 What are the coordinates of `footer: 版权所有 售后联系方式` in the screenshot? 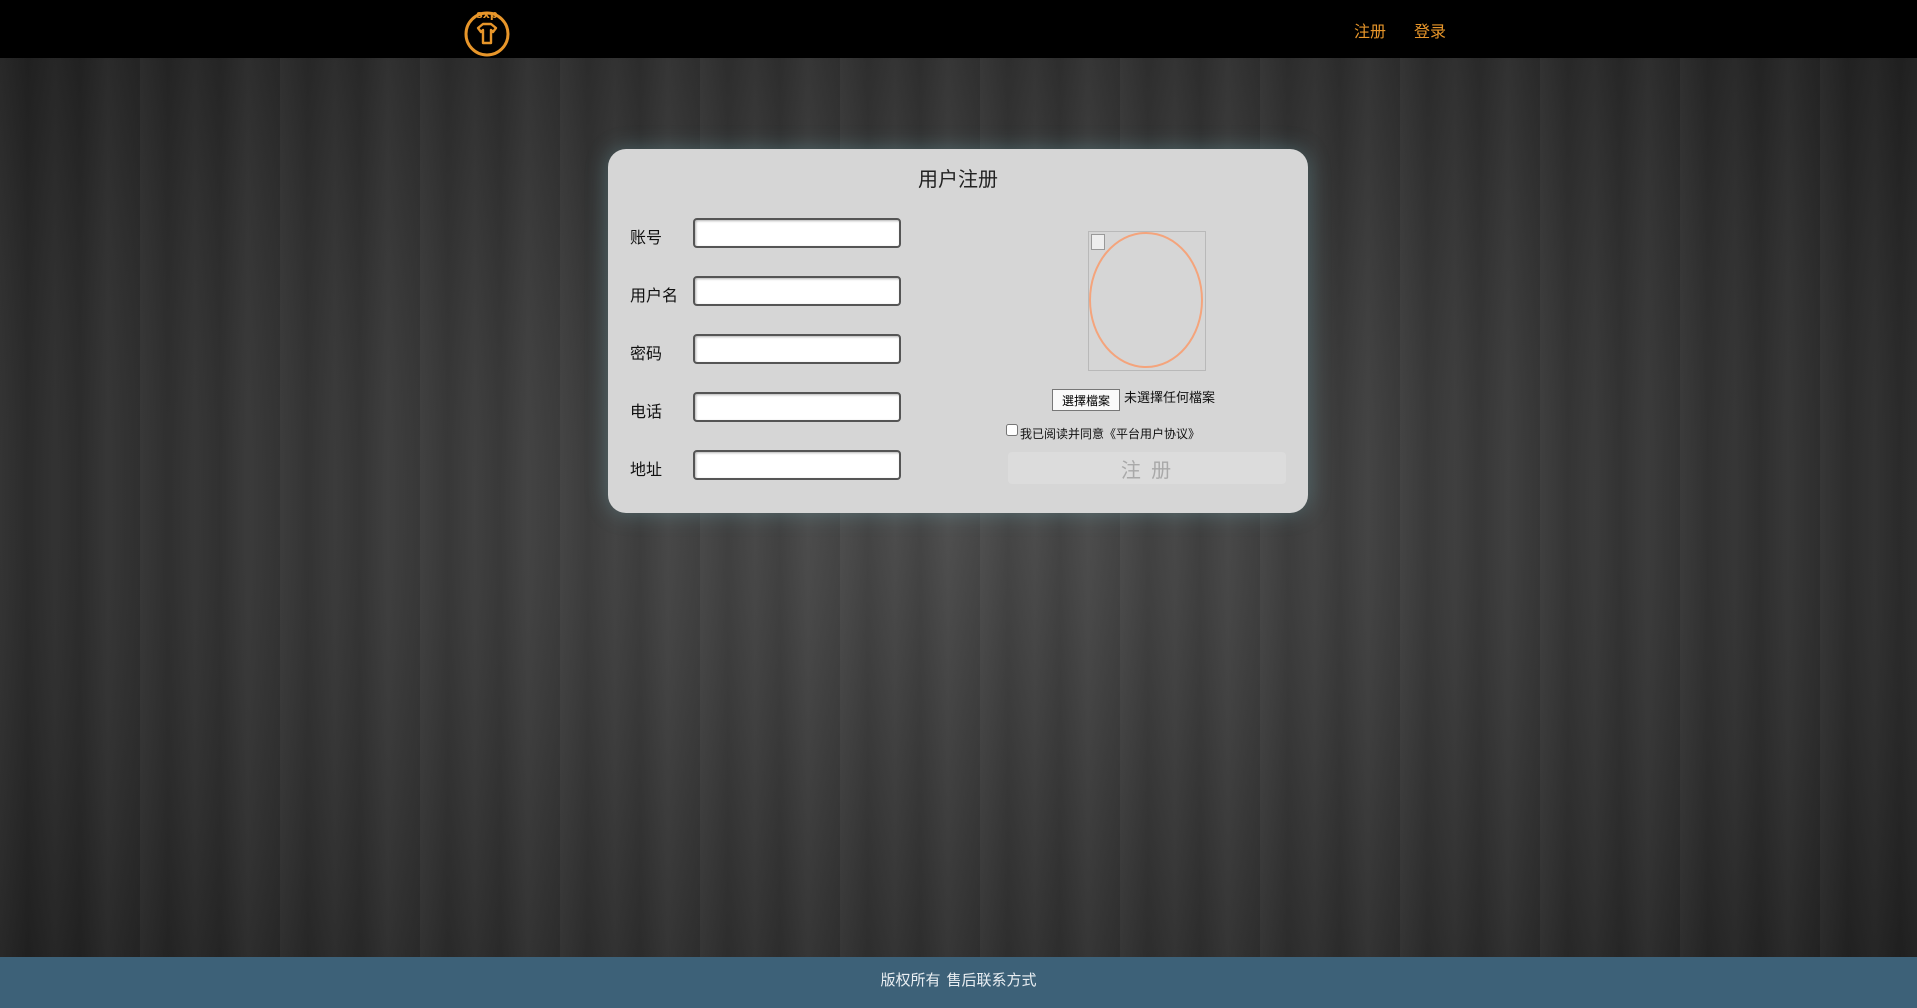 It's located at (958, 982).